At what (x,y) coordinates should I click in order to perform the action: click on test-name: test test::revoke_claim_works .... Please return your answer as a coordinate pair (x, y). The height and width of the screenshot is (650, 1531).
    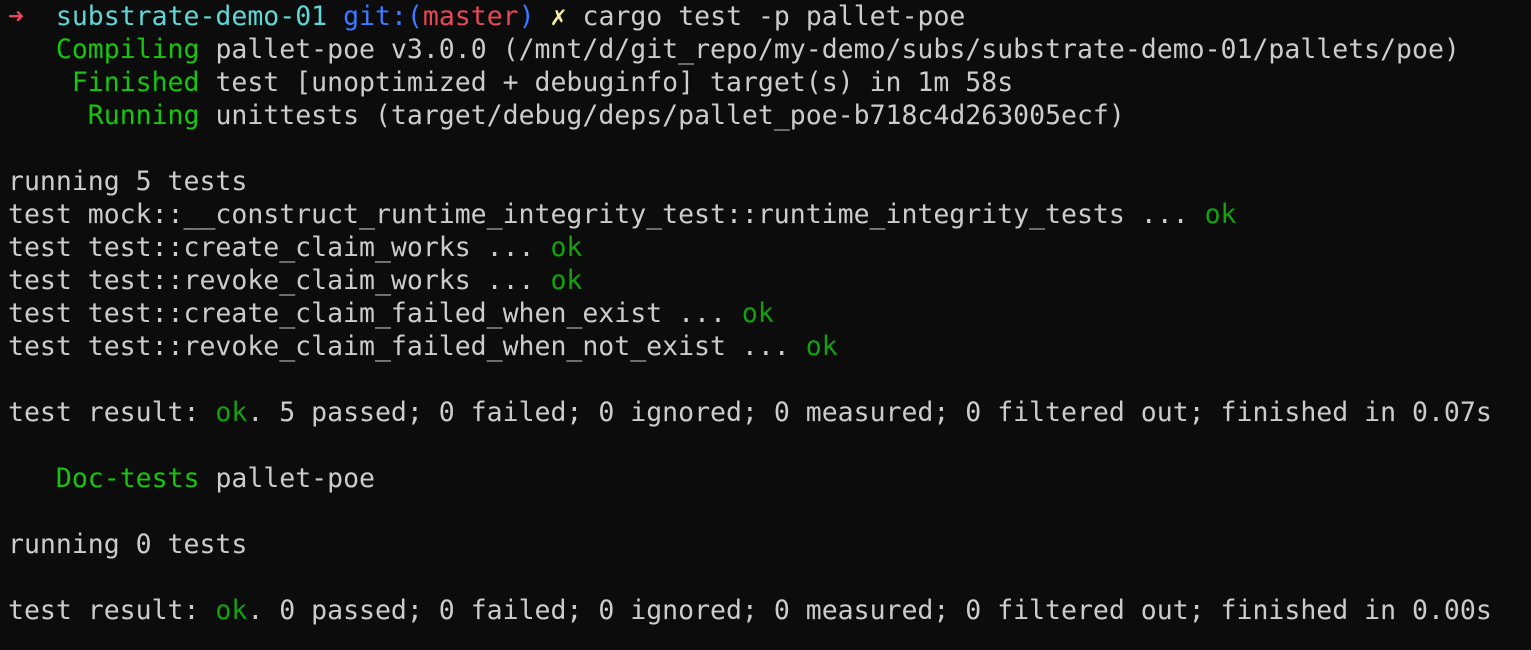
    Looking at the image, I should click on (271, 280).